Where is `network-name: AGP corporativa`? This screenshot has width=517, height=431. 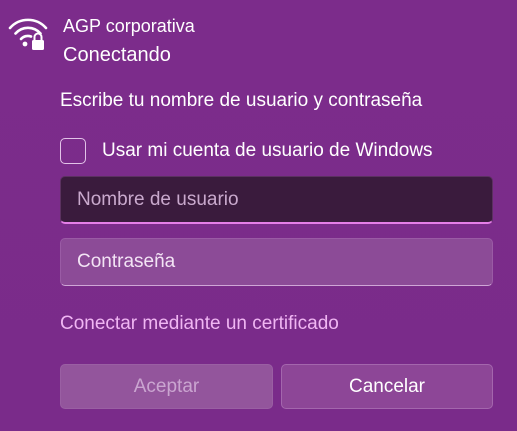 network-name: AGP corporativa is located at coordinates (129, 26).